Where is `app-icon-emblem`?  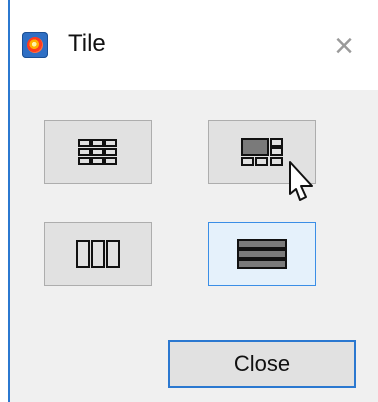 app-icon-emblem is located at coordinates (35, 45).